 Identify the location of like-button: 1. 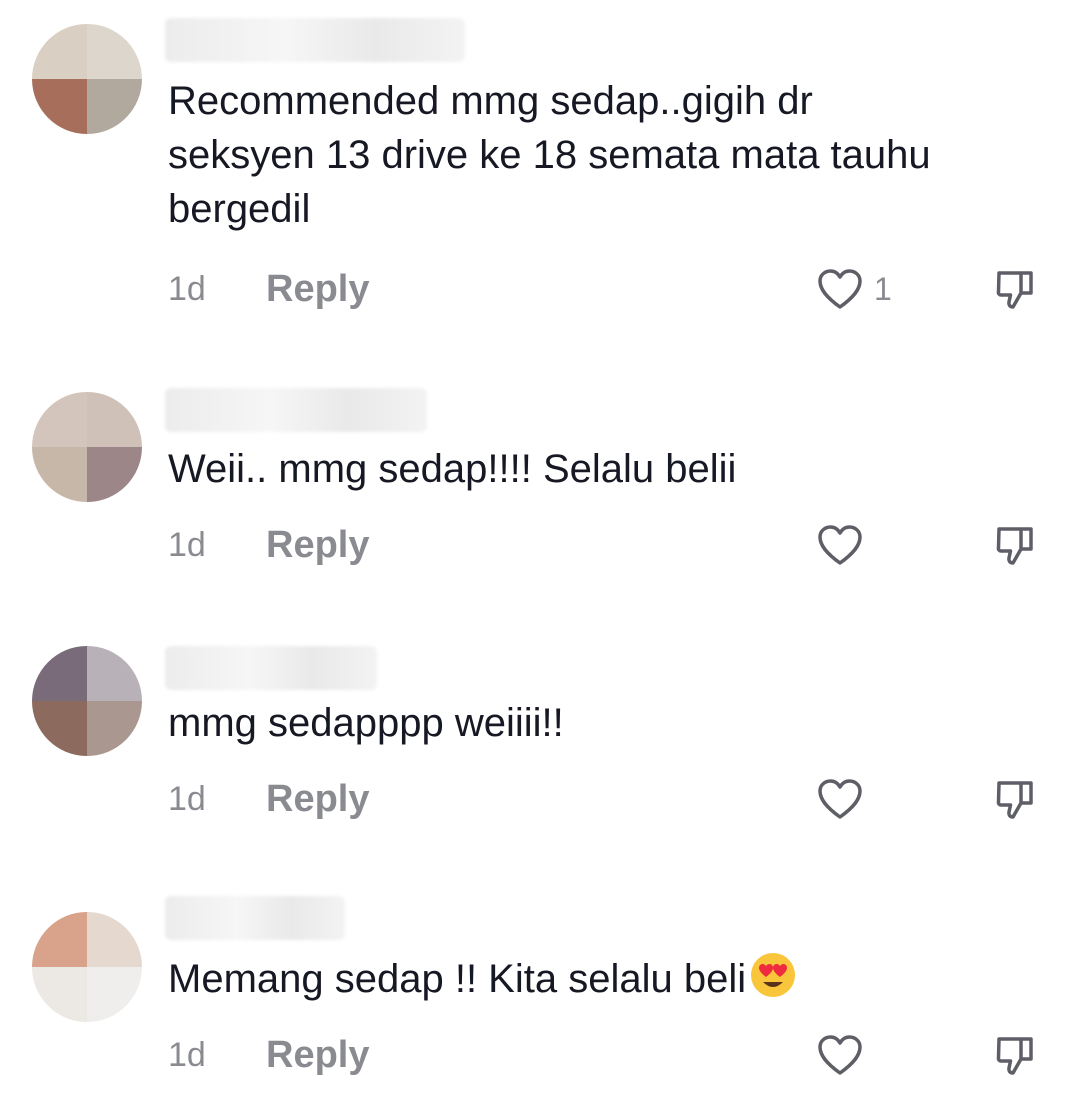
(854, 289).